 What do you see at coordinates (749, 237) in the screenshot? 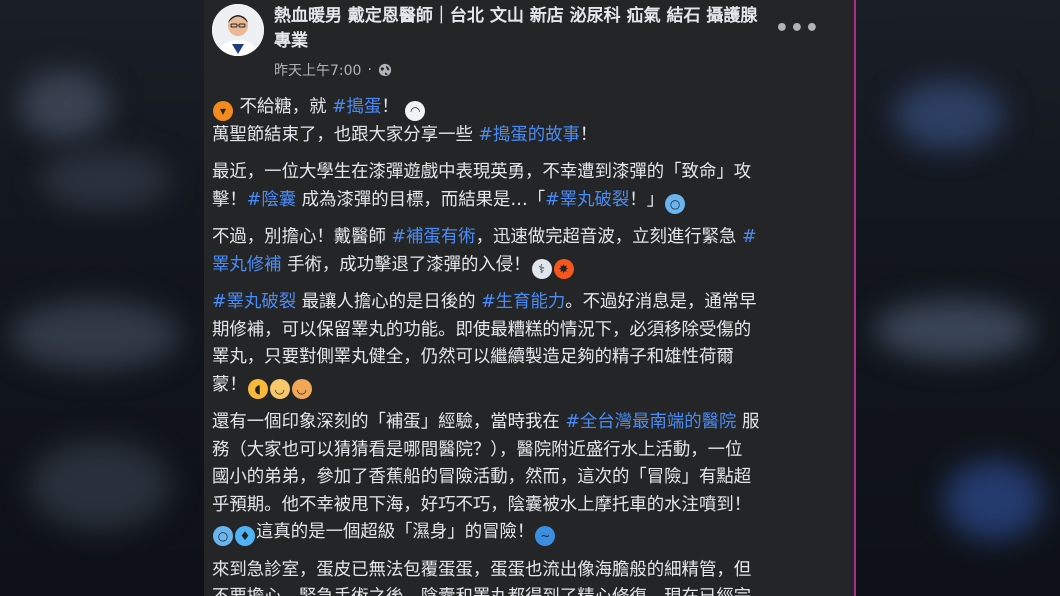
I see `hashtag-link: #` at bounding box center [749, 237].